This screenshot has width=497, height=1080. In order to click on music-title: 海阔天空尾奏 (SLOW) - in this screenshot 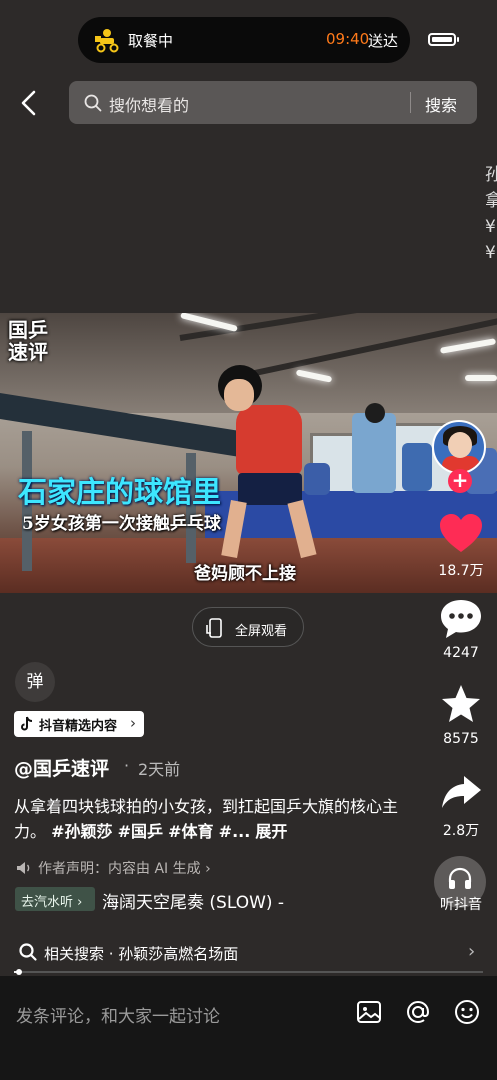, I will do `click(193, 900)`.